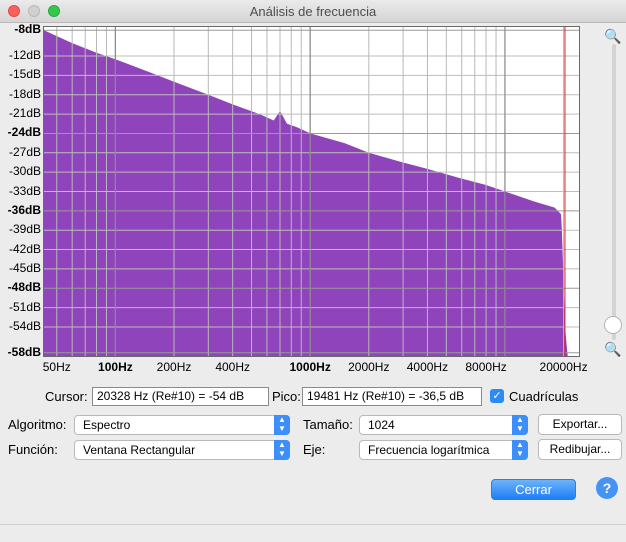 The image size is (626, 542). Describe the element at coordinates (115, 367) in the screenshot. I see `x-tick-label: 100Hz` at that location.